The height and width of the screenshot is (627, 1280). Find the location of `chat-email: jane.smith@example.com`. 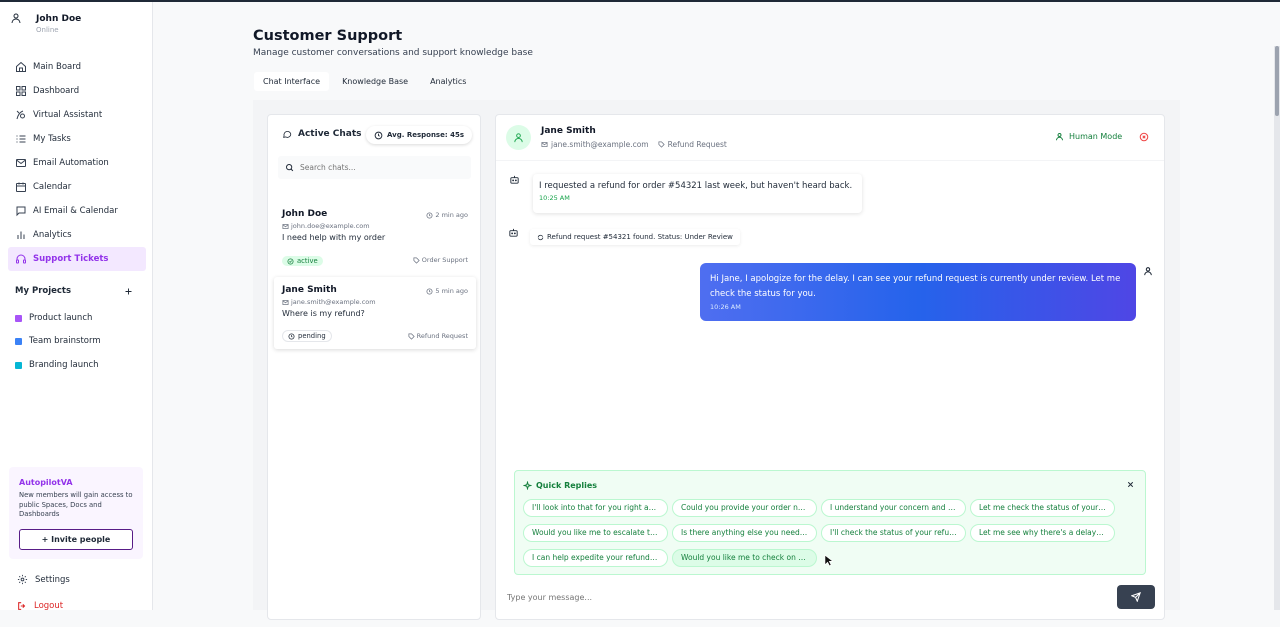

chat-email: jane.smith@example.com is located at coordinates (375, 302).